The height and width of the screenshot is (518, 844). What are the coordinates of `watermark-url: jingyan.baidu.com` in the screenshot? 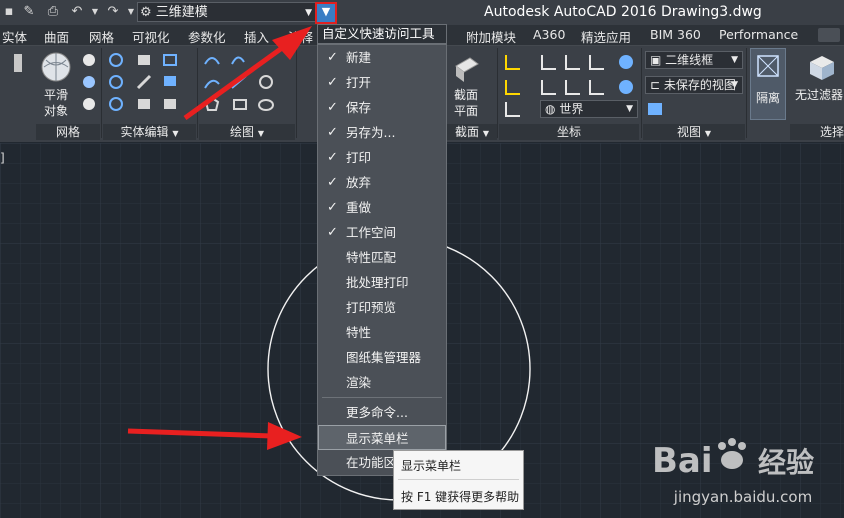 It's located at (743, 497).